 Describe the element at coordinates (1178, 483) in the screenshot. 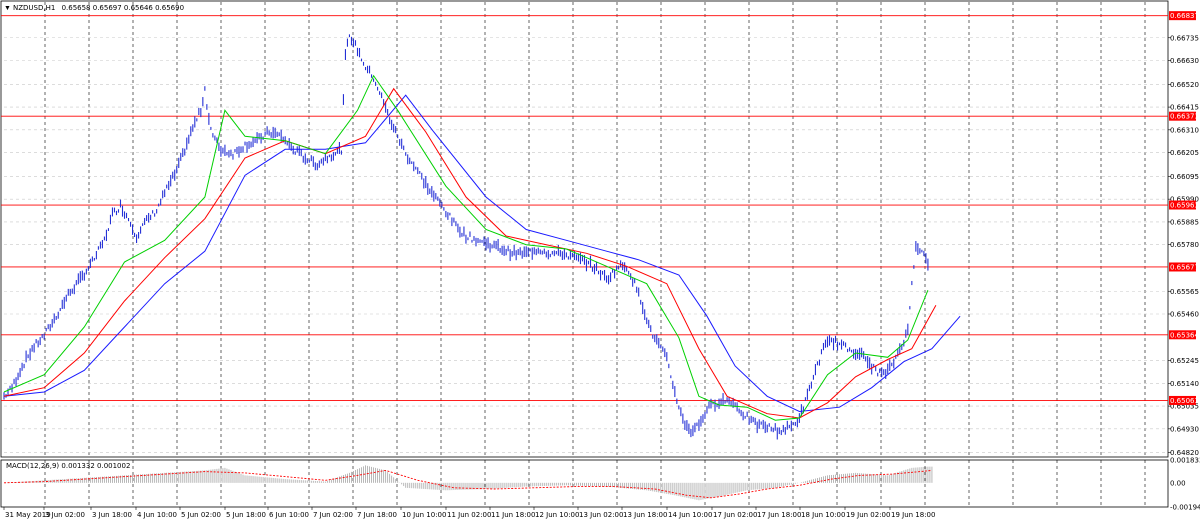

I see `macd-tick-label: 0.00` at that location.